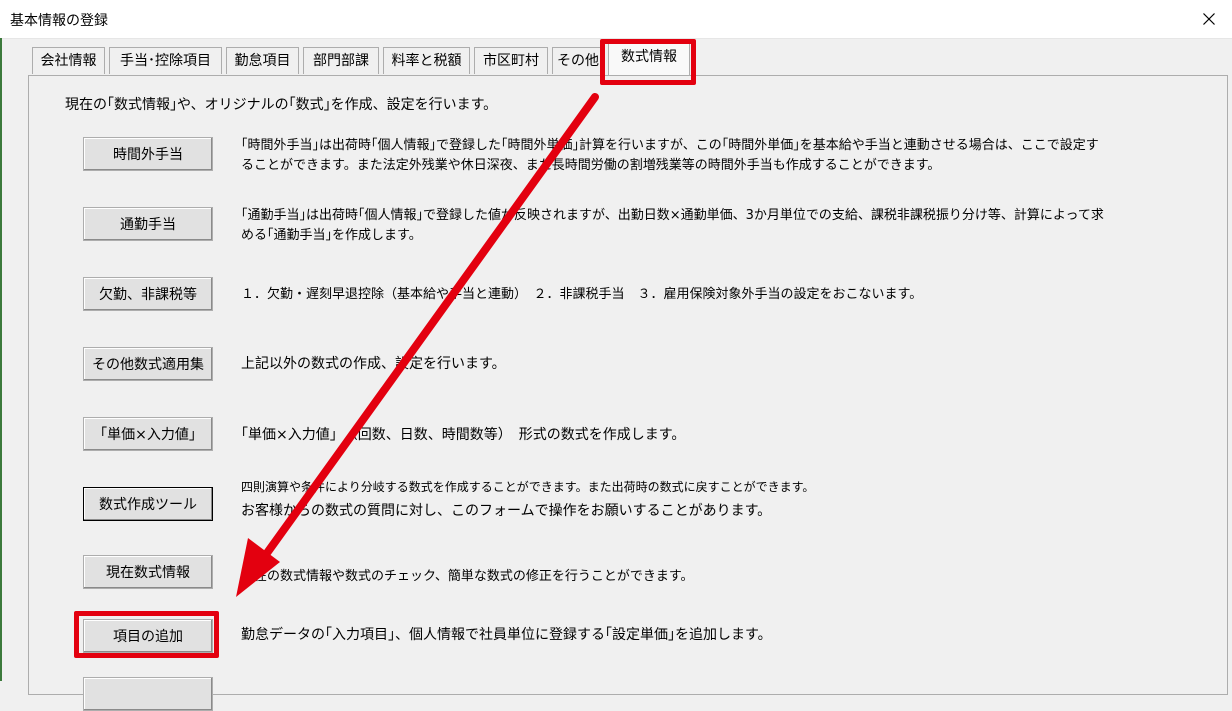 Image resolution: width=1232 pixels, height=711 pixels. What do you see at coordinates (331, 235) in the screenshot?
I see `desc-line: める｢通勤手当｣を作成します。` at bounding box center [331, 235].